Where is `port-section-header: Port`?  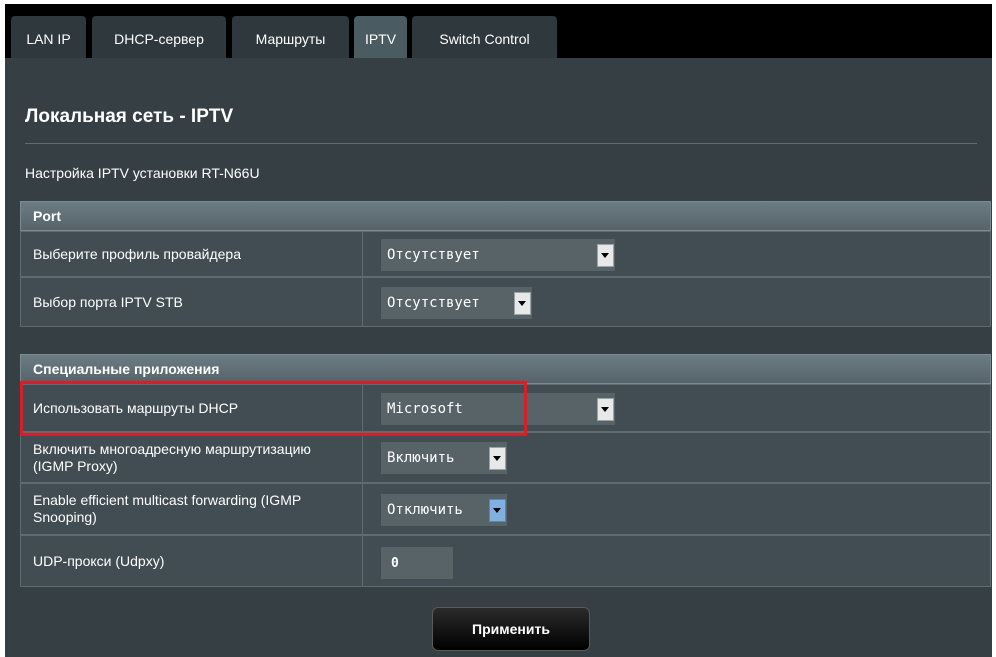
port-section-header: Port is located at coordinates (505, 216).